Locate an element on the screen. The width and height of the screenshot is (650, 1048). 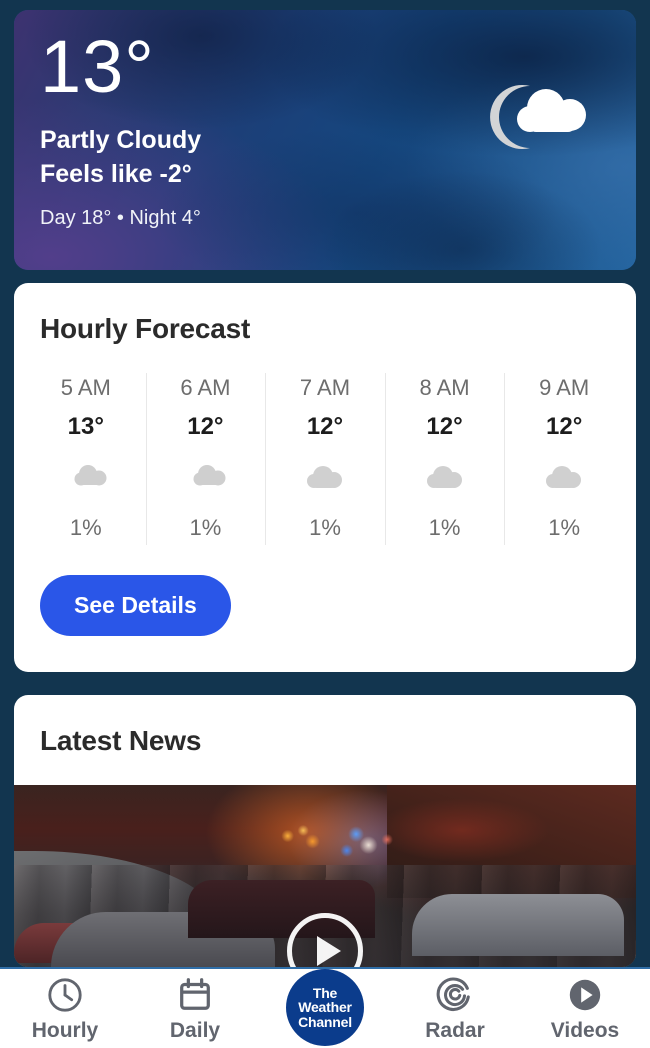
hour-time: 6 AM is located at coordinates (205, 387).